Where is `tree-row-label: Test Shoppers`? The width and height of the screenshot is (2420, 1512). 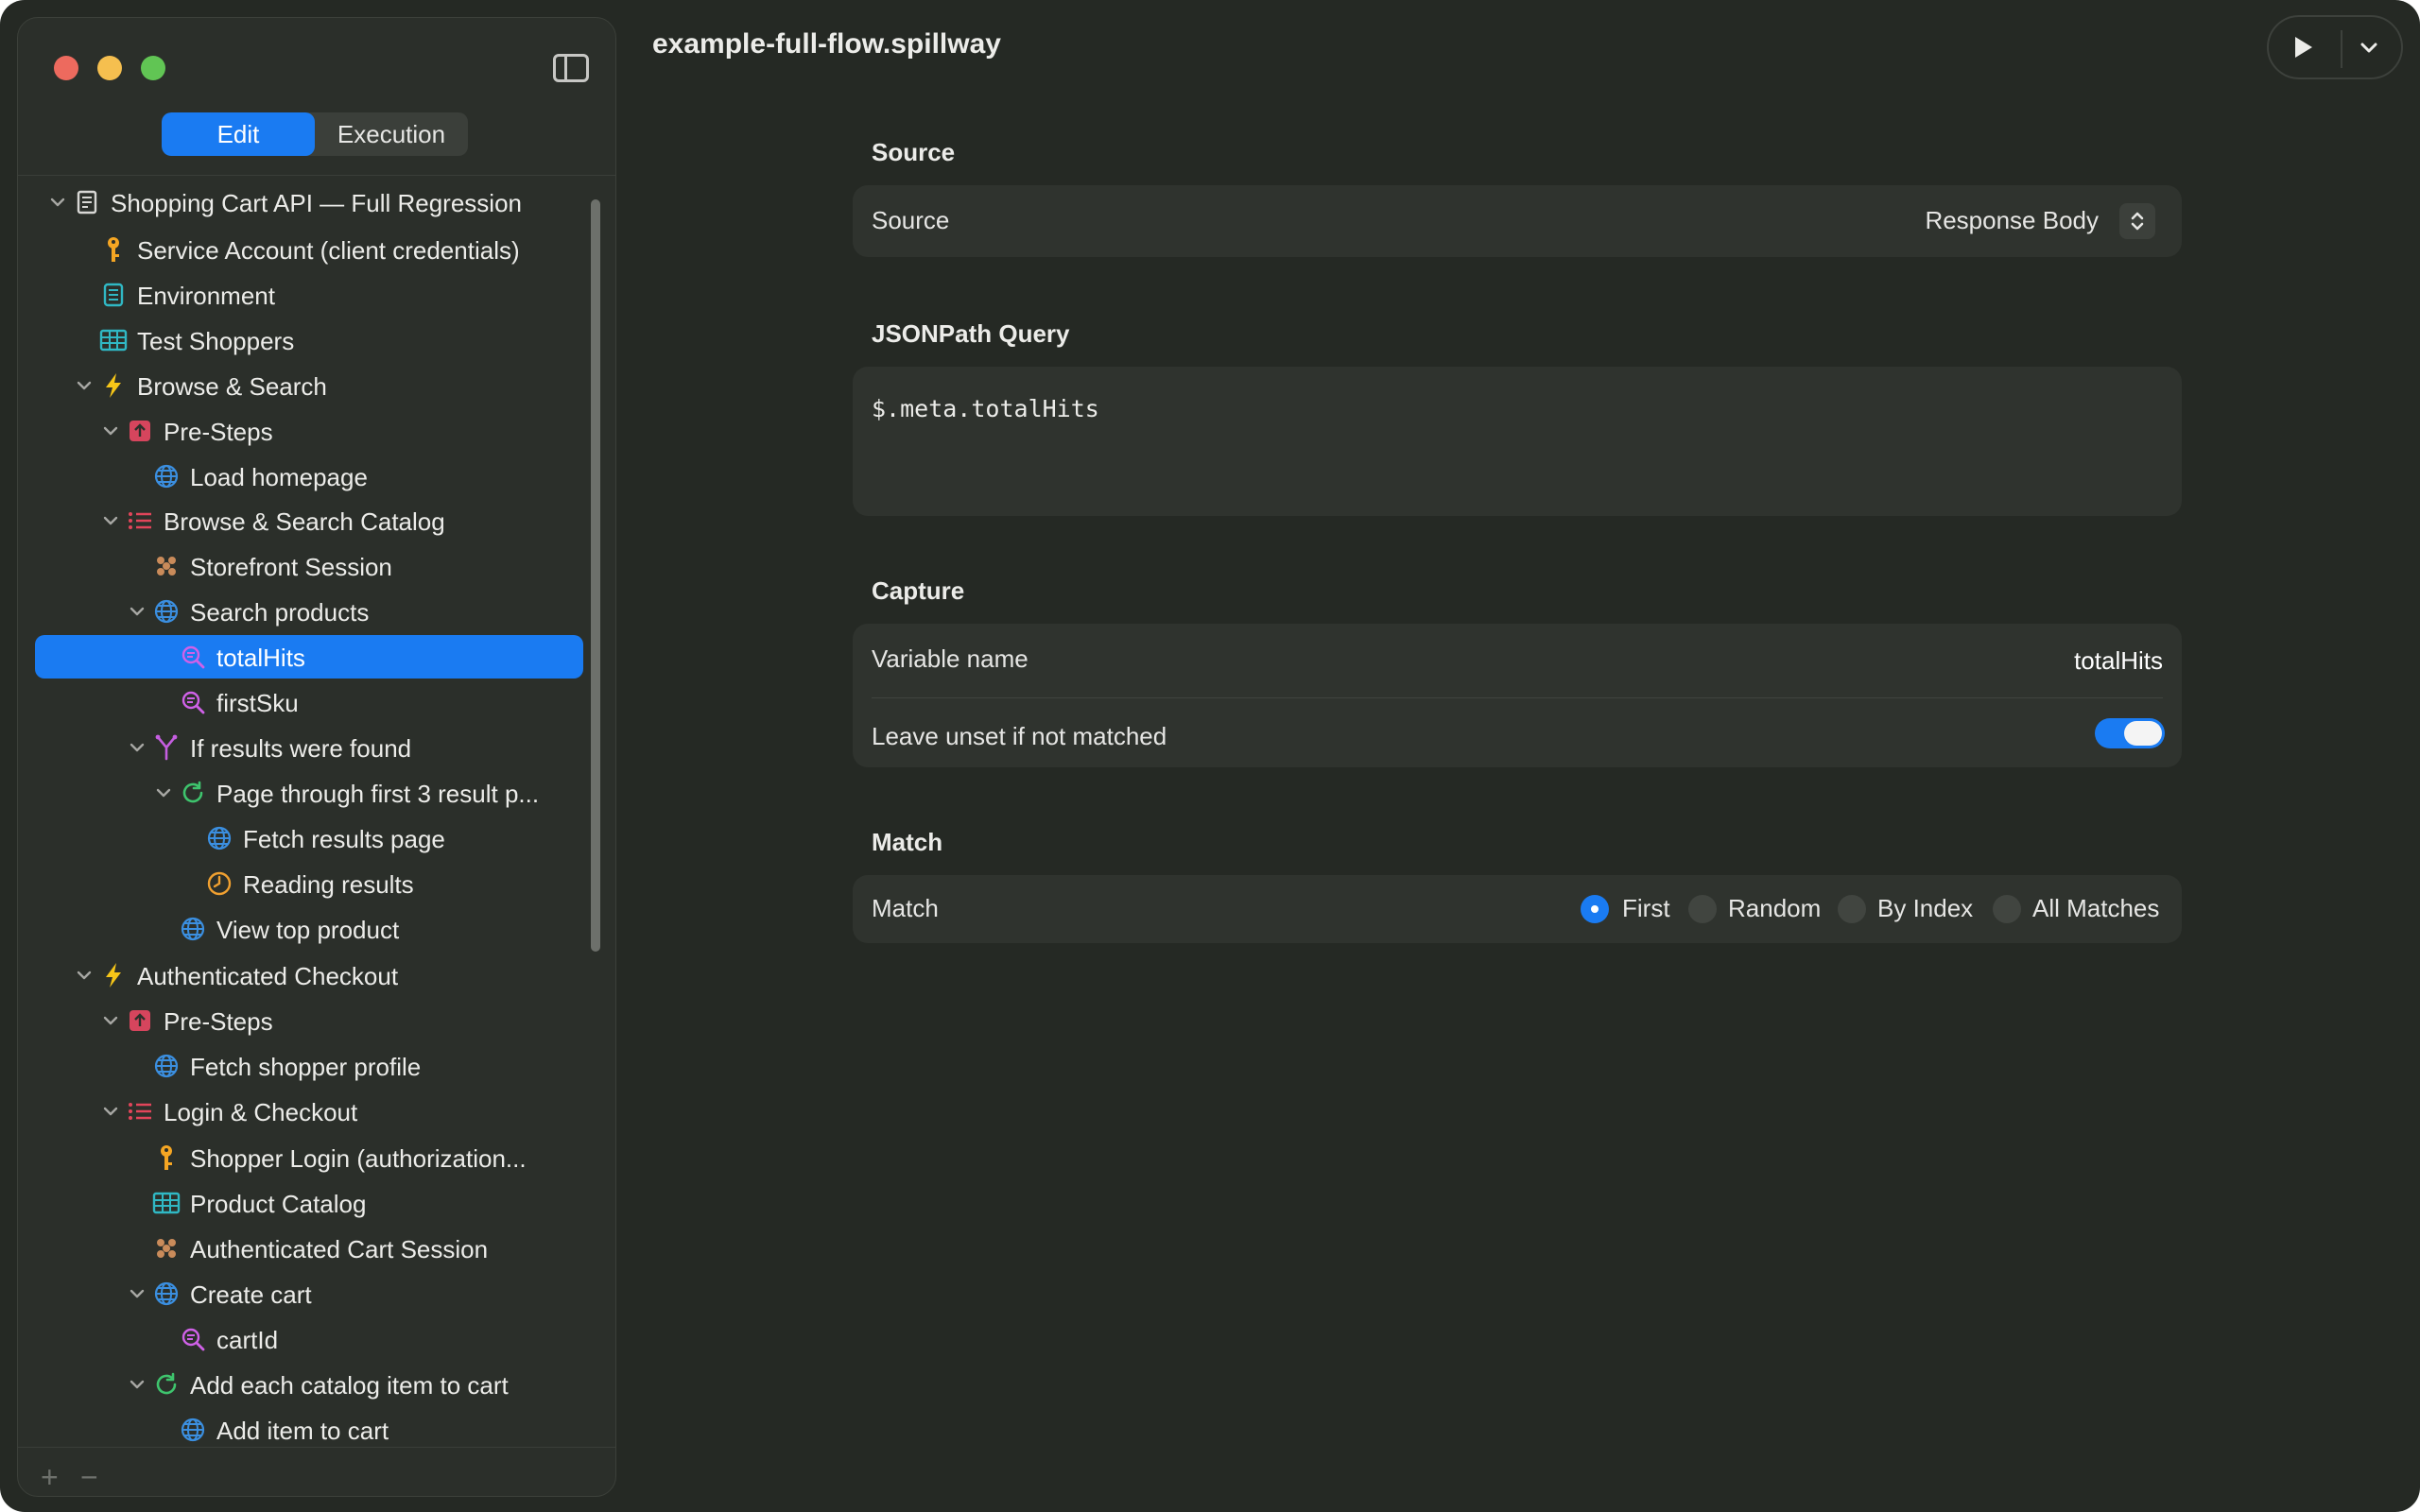 tree-row-label: Test Shoppers is located at coordinates (216, 341).